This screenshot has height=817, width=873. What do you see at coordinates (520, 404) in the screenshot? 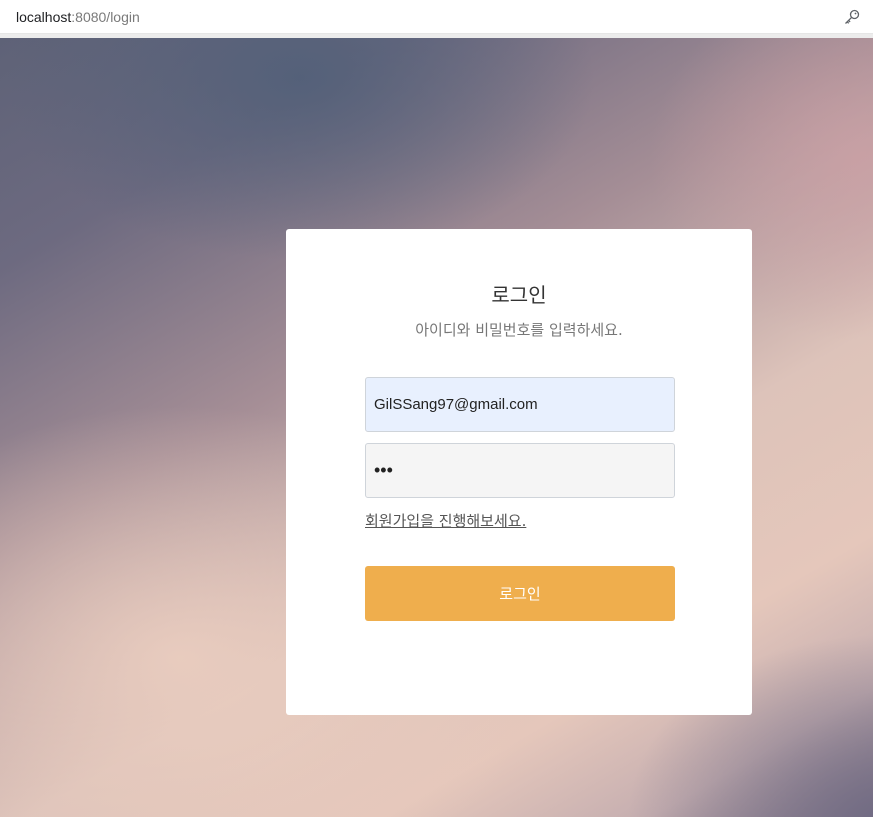
I see `email-field` at bounding box center [520, 404].